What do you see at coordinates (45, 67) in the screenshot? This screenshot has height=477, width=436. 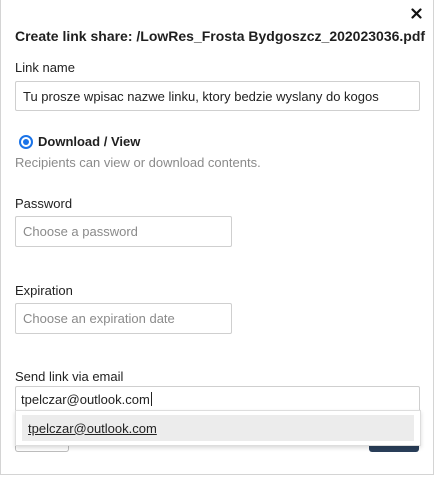 I see `link-name-label: Link name` at bounding box center [45, 67].